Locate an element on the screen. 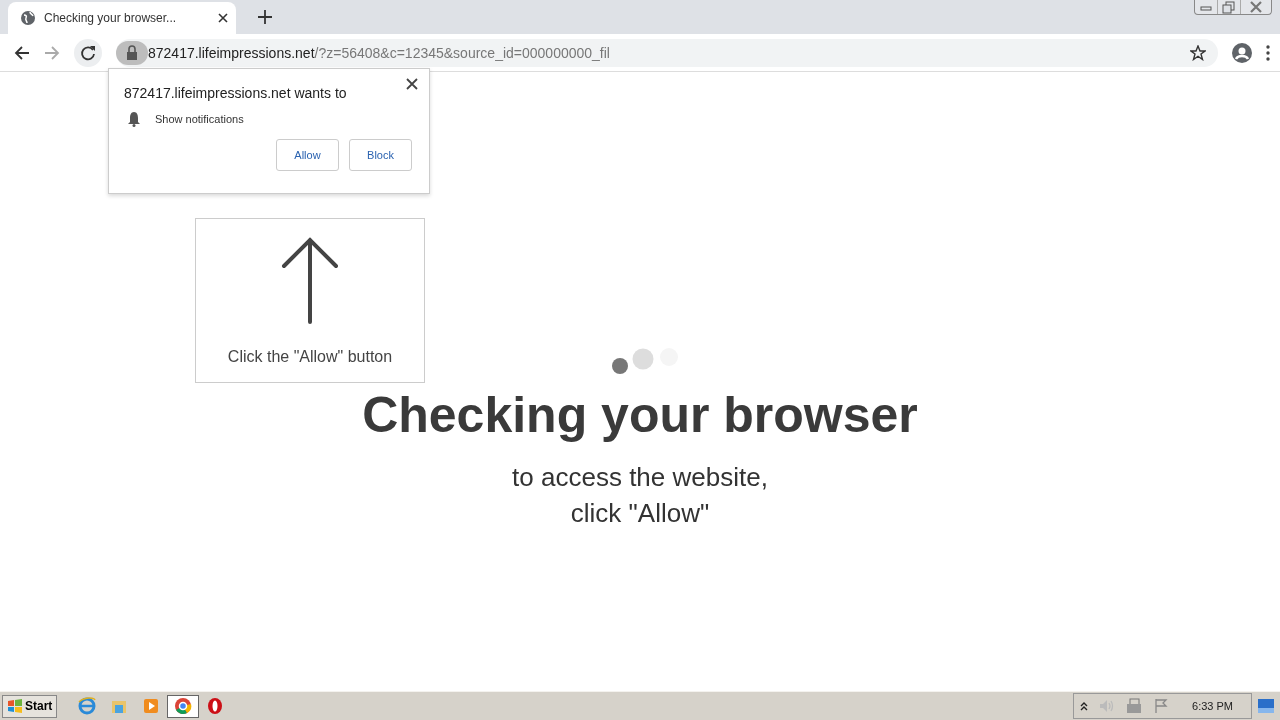 The width and height of the screenshot is (1280, 720). account-icon is located at coordinates (1242, 52).